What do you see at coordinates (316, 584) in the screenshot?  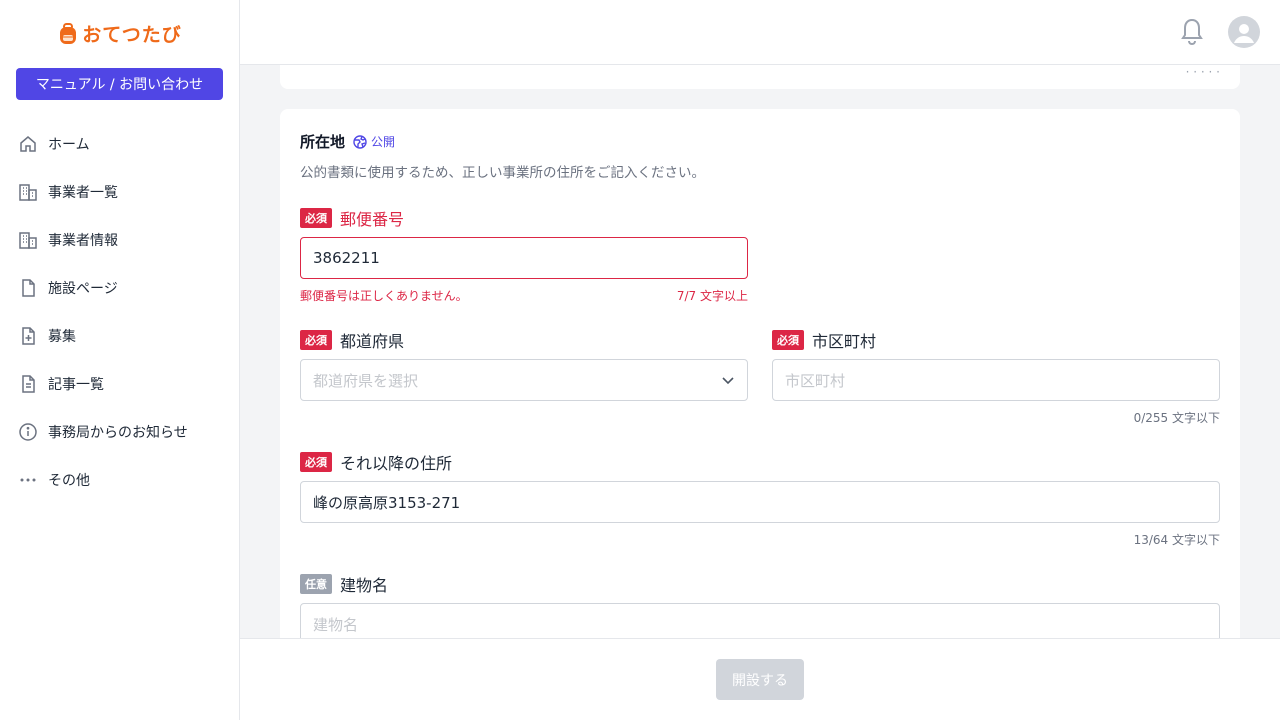 I see `optional-badge: 任意` at bounding box center [316, 584].